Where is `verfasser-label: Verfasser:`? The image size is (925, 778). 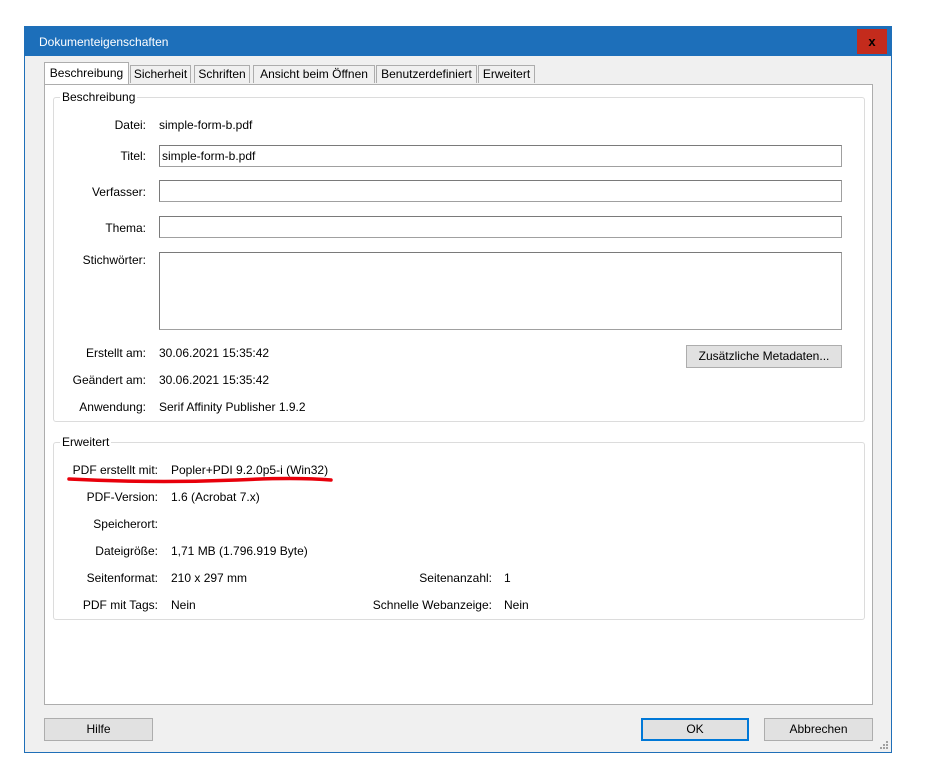
verfasser-label: Verfasser: is located at coordinates (118, 192).